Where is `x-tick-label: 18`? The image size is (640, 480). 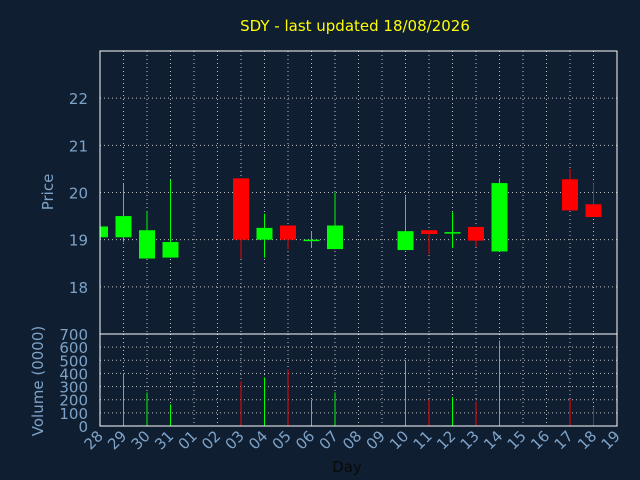
x-tick-label: 18 is located at coordinates (587, 440).